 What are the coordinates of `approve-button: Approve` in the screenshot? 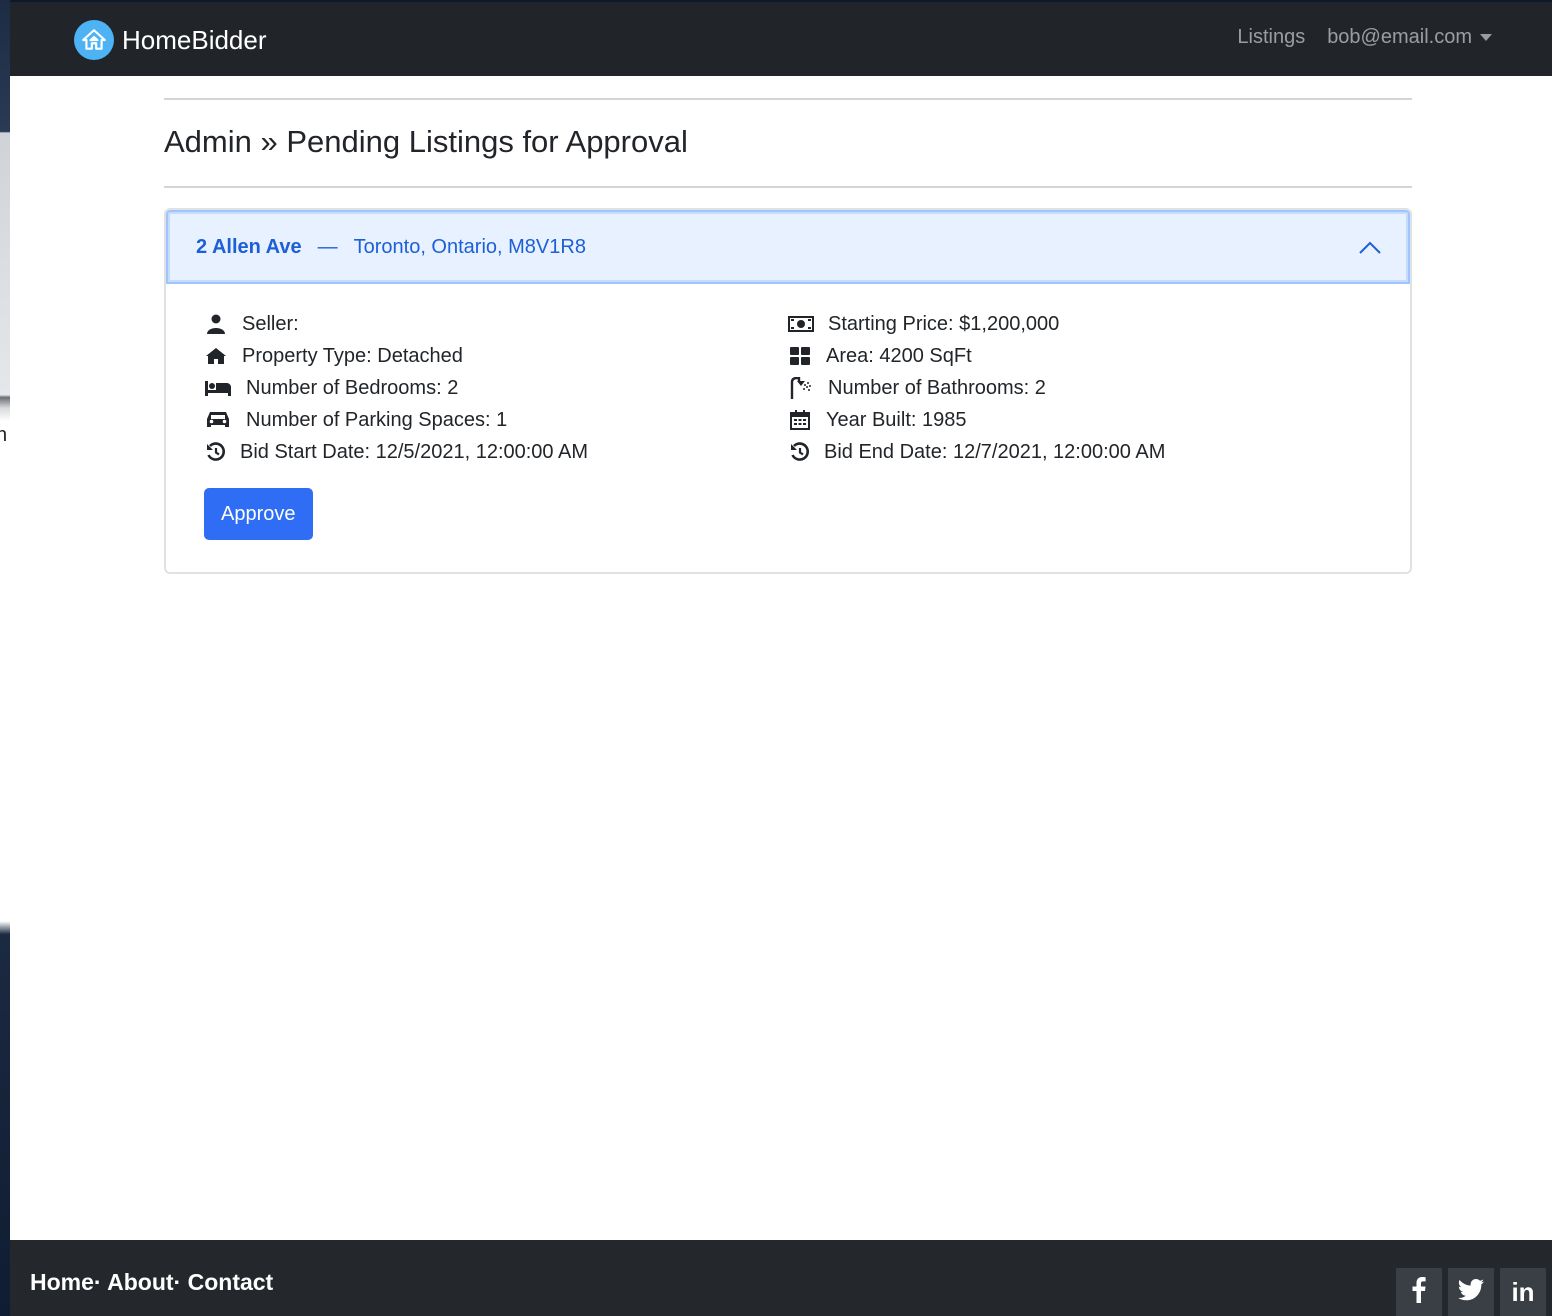 It's located at (258, 514).